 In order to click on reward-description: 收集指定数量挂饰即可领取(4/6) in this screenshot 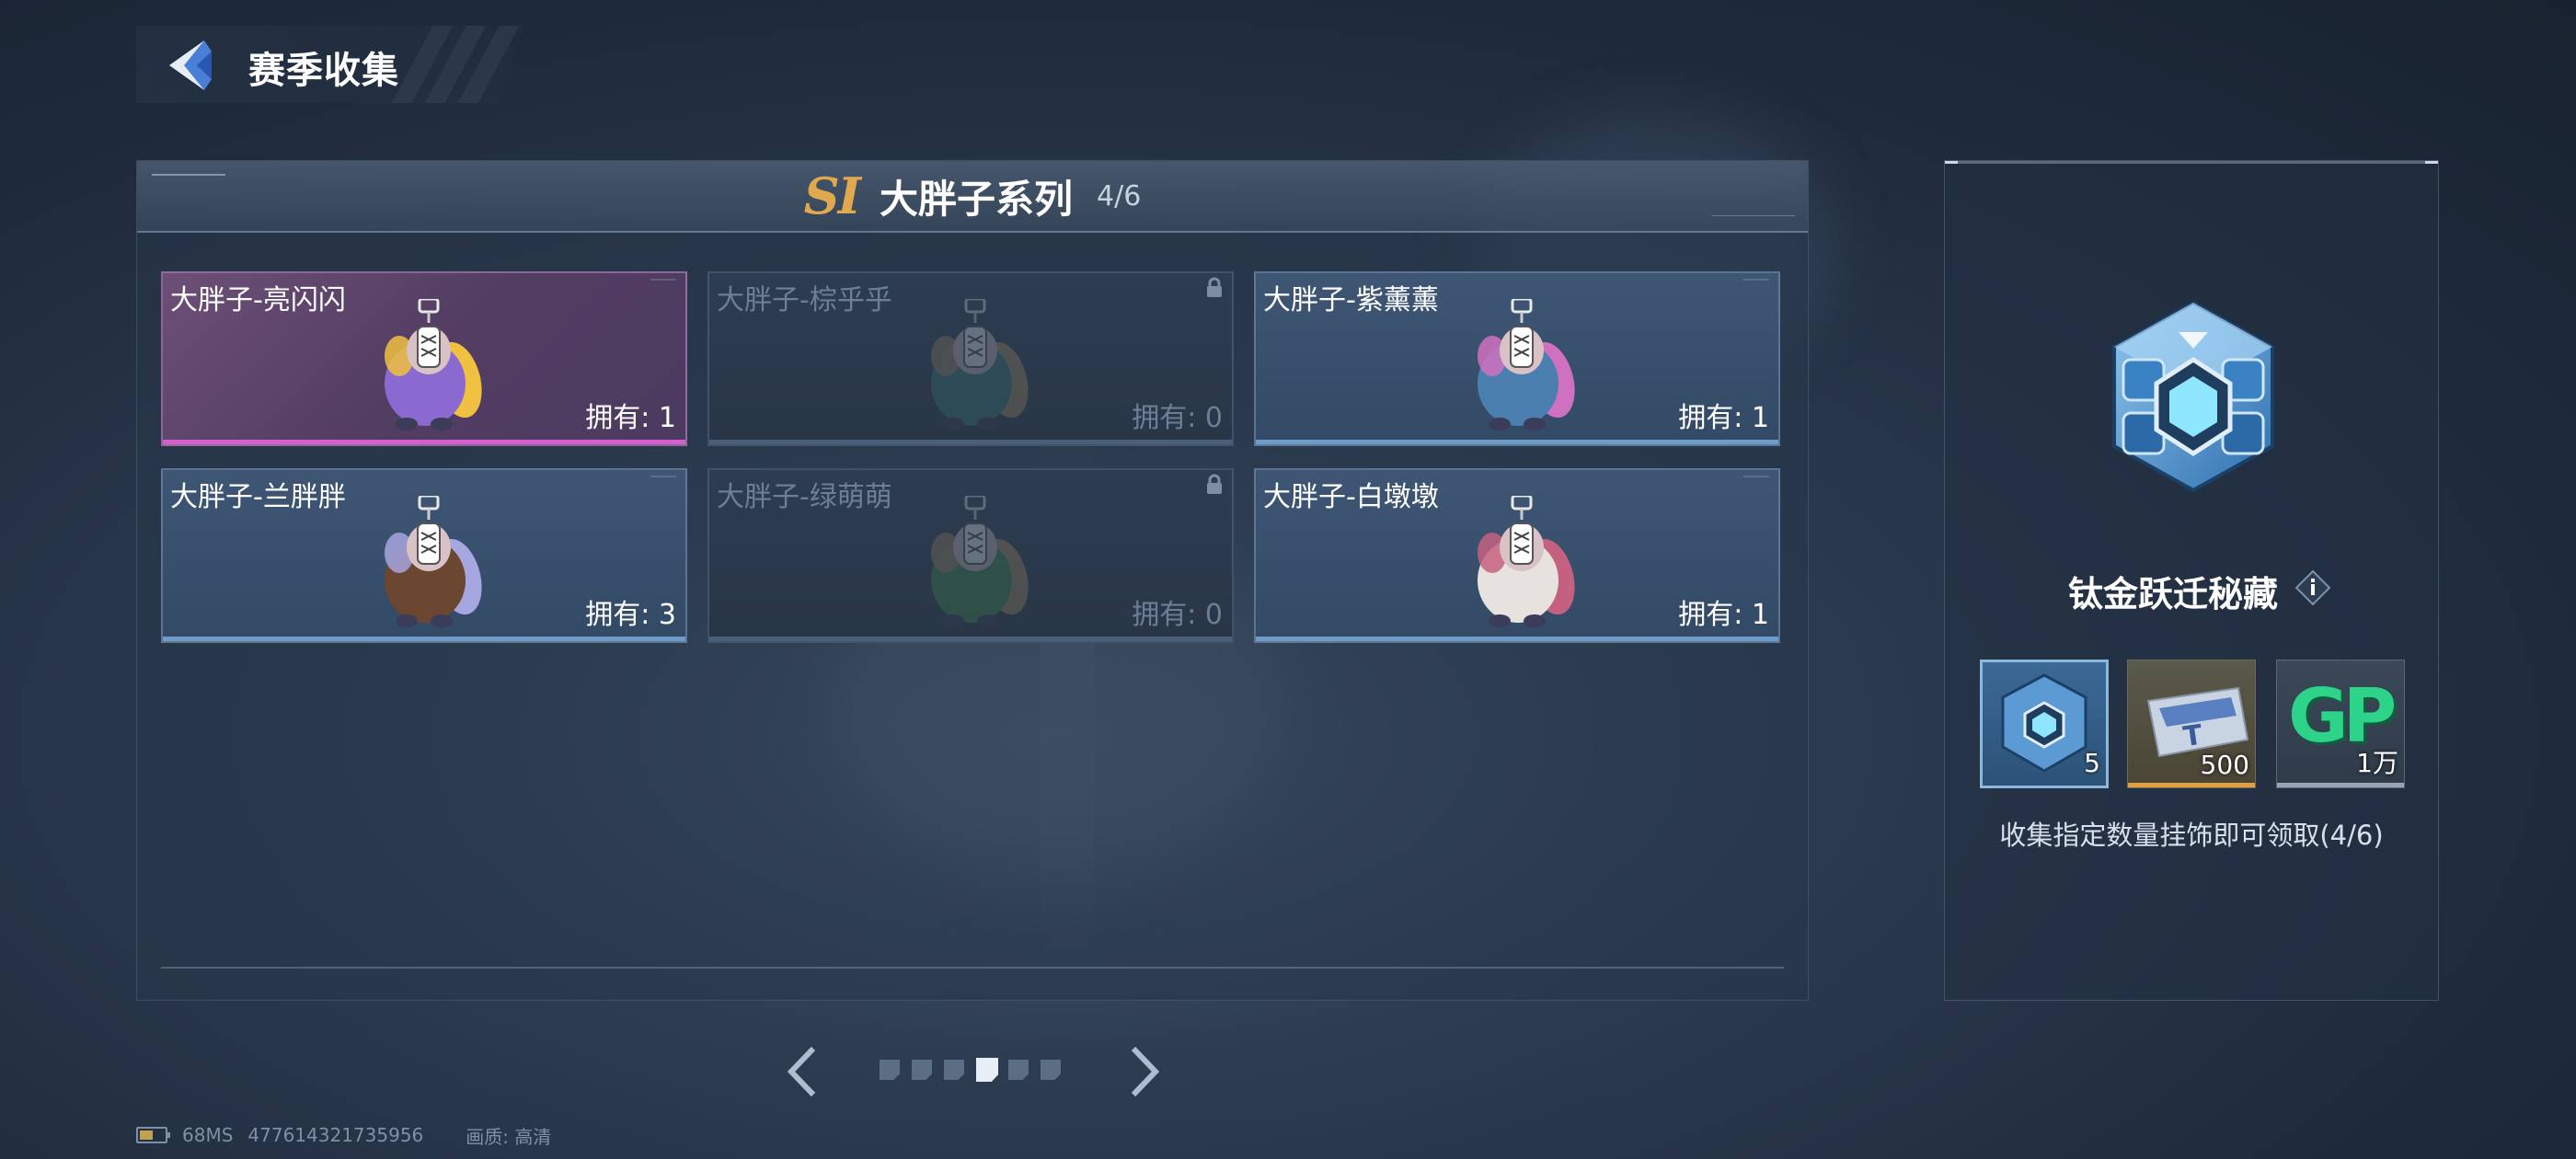, I will do `click(2191, 835)`.